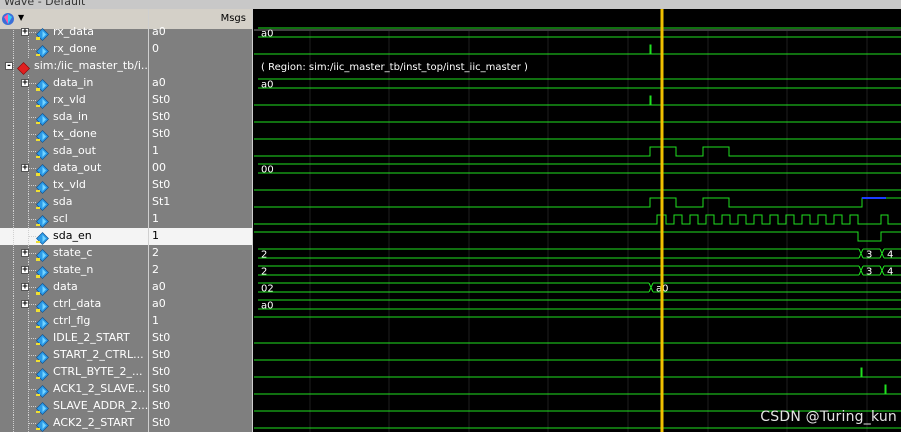 The width and height of the screenshot is (901, 432). I want to click on signal-value-row, so click(200, 66).